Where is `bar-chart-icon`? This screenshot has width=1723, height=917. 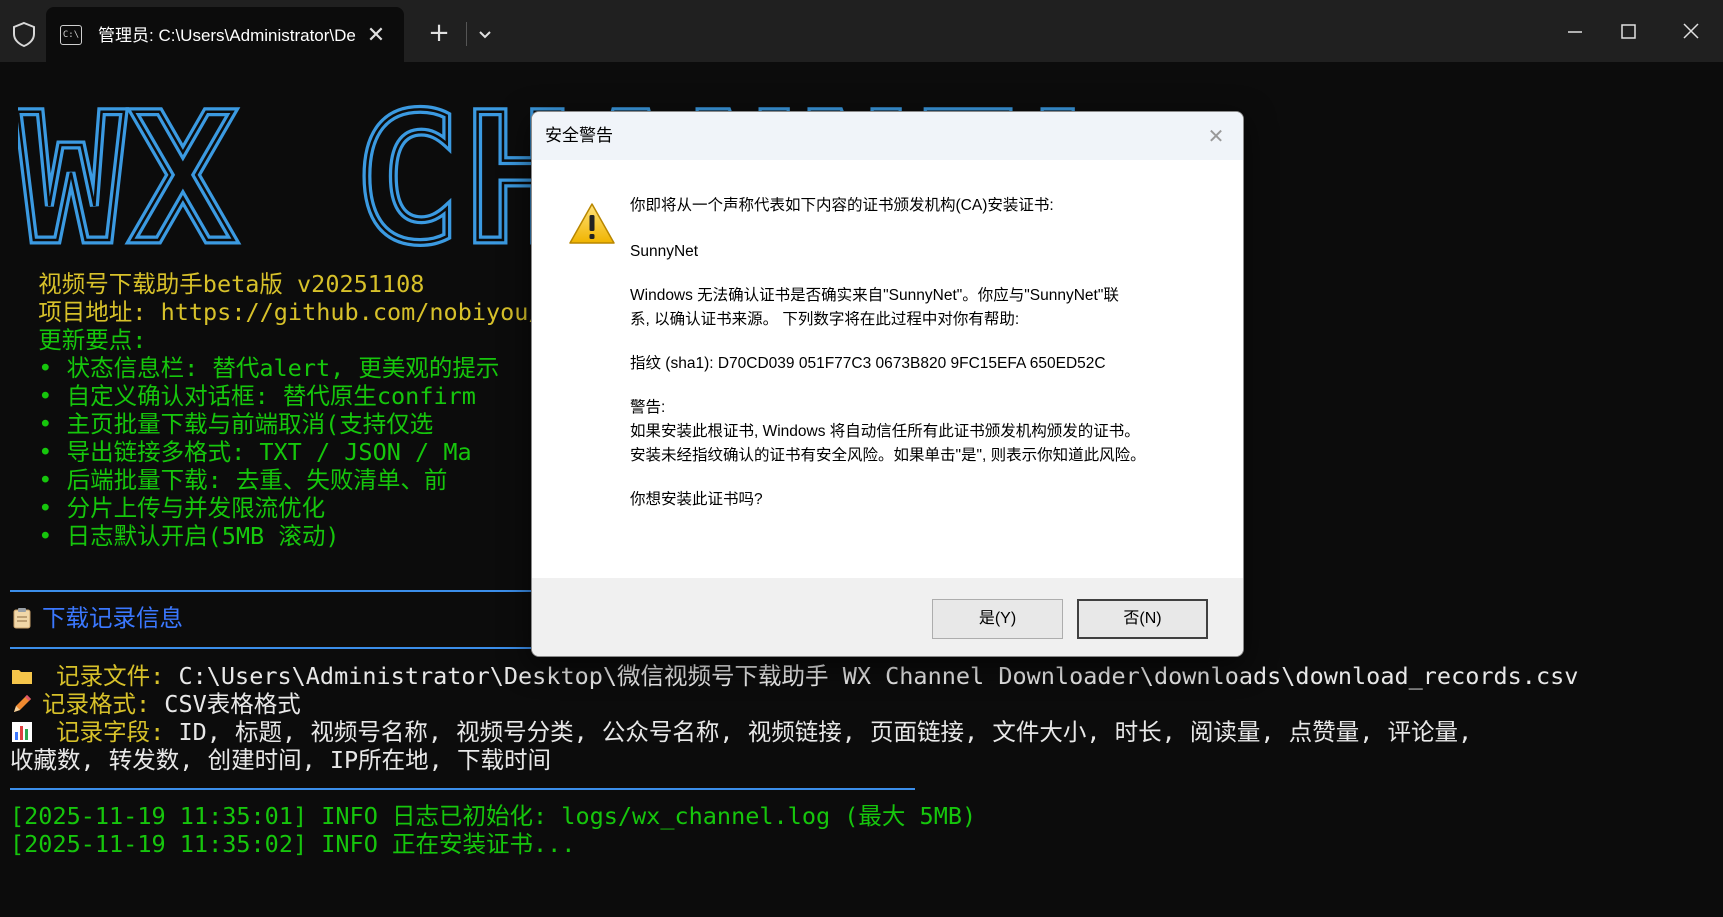 bar-chart-icon is located at coordinates (22, 732).